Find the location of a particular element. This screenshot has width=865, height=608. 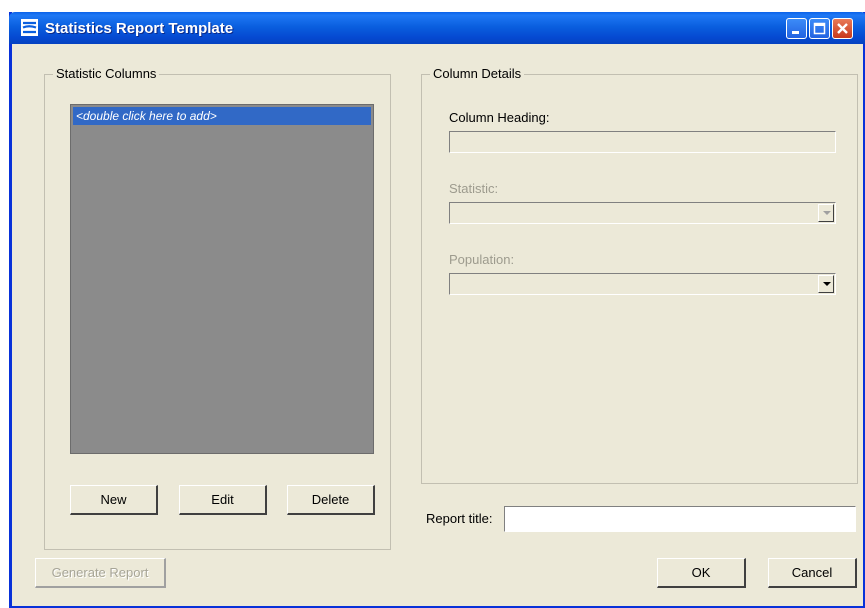

column-heading-label: Column Heading: is located at coordinates (499, 117).